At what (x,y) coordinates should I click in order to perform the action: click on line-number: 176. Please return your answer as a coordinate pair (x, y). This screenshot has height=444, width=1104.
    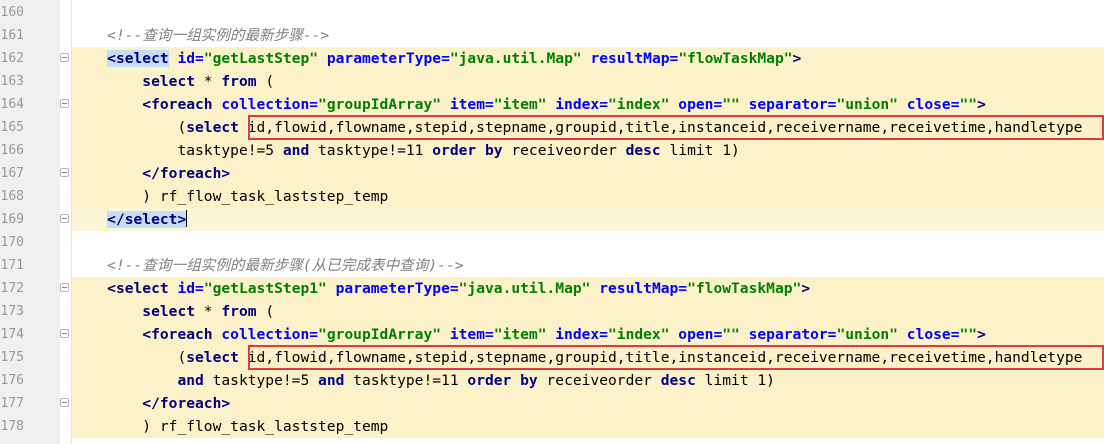
    Looking at the image, I should click on (12, 380).